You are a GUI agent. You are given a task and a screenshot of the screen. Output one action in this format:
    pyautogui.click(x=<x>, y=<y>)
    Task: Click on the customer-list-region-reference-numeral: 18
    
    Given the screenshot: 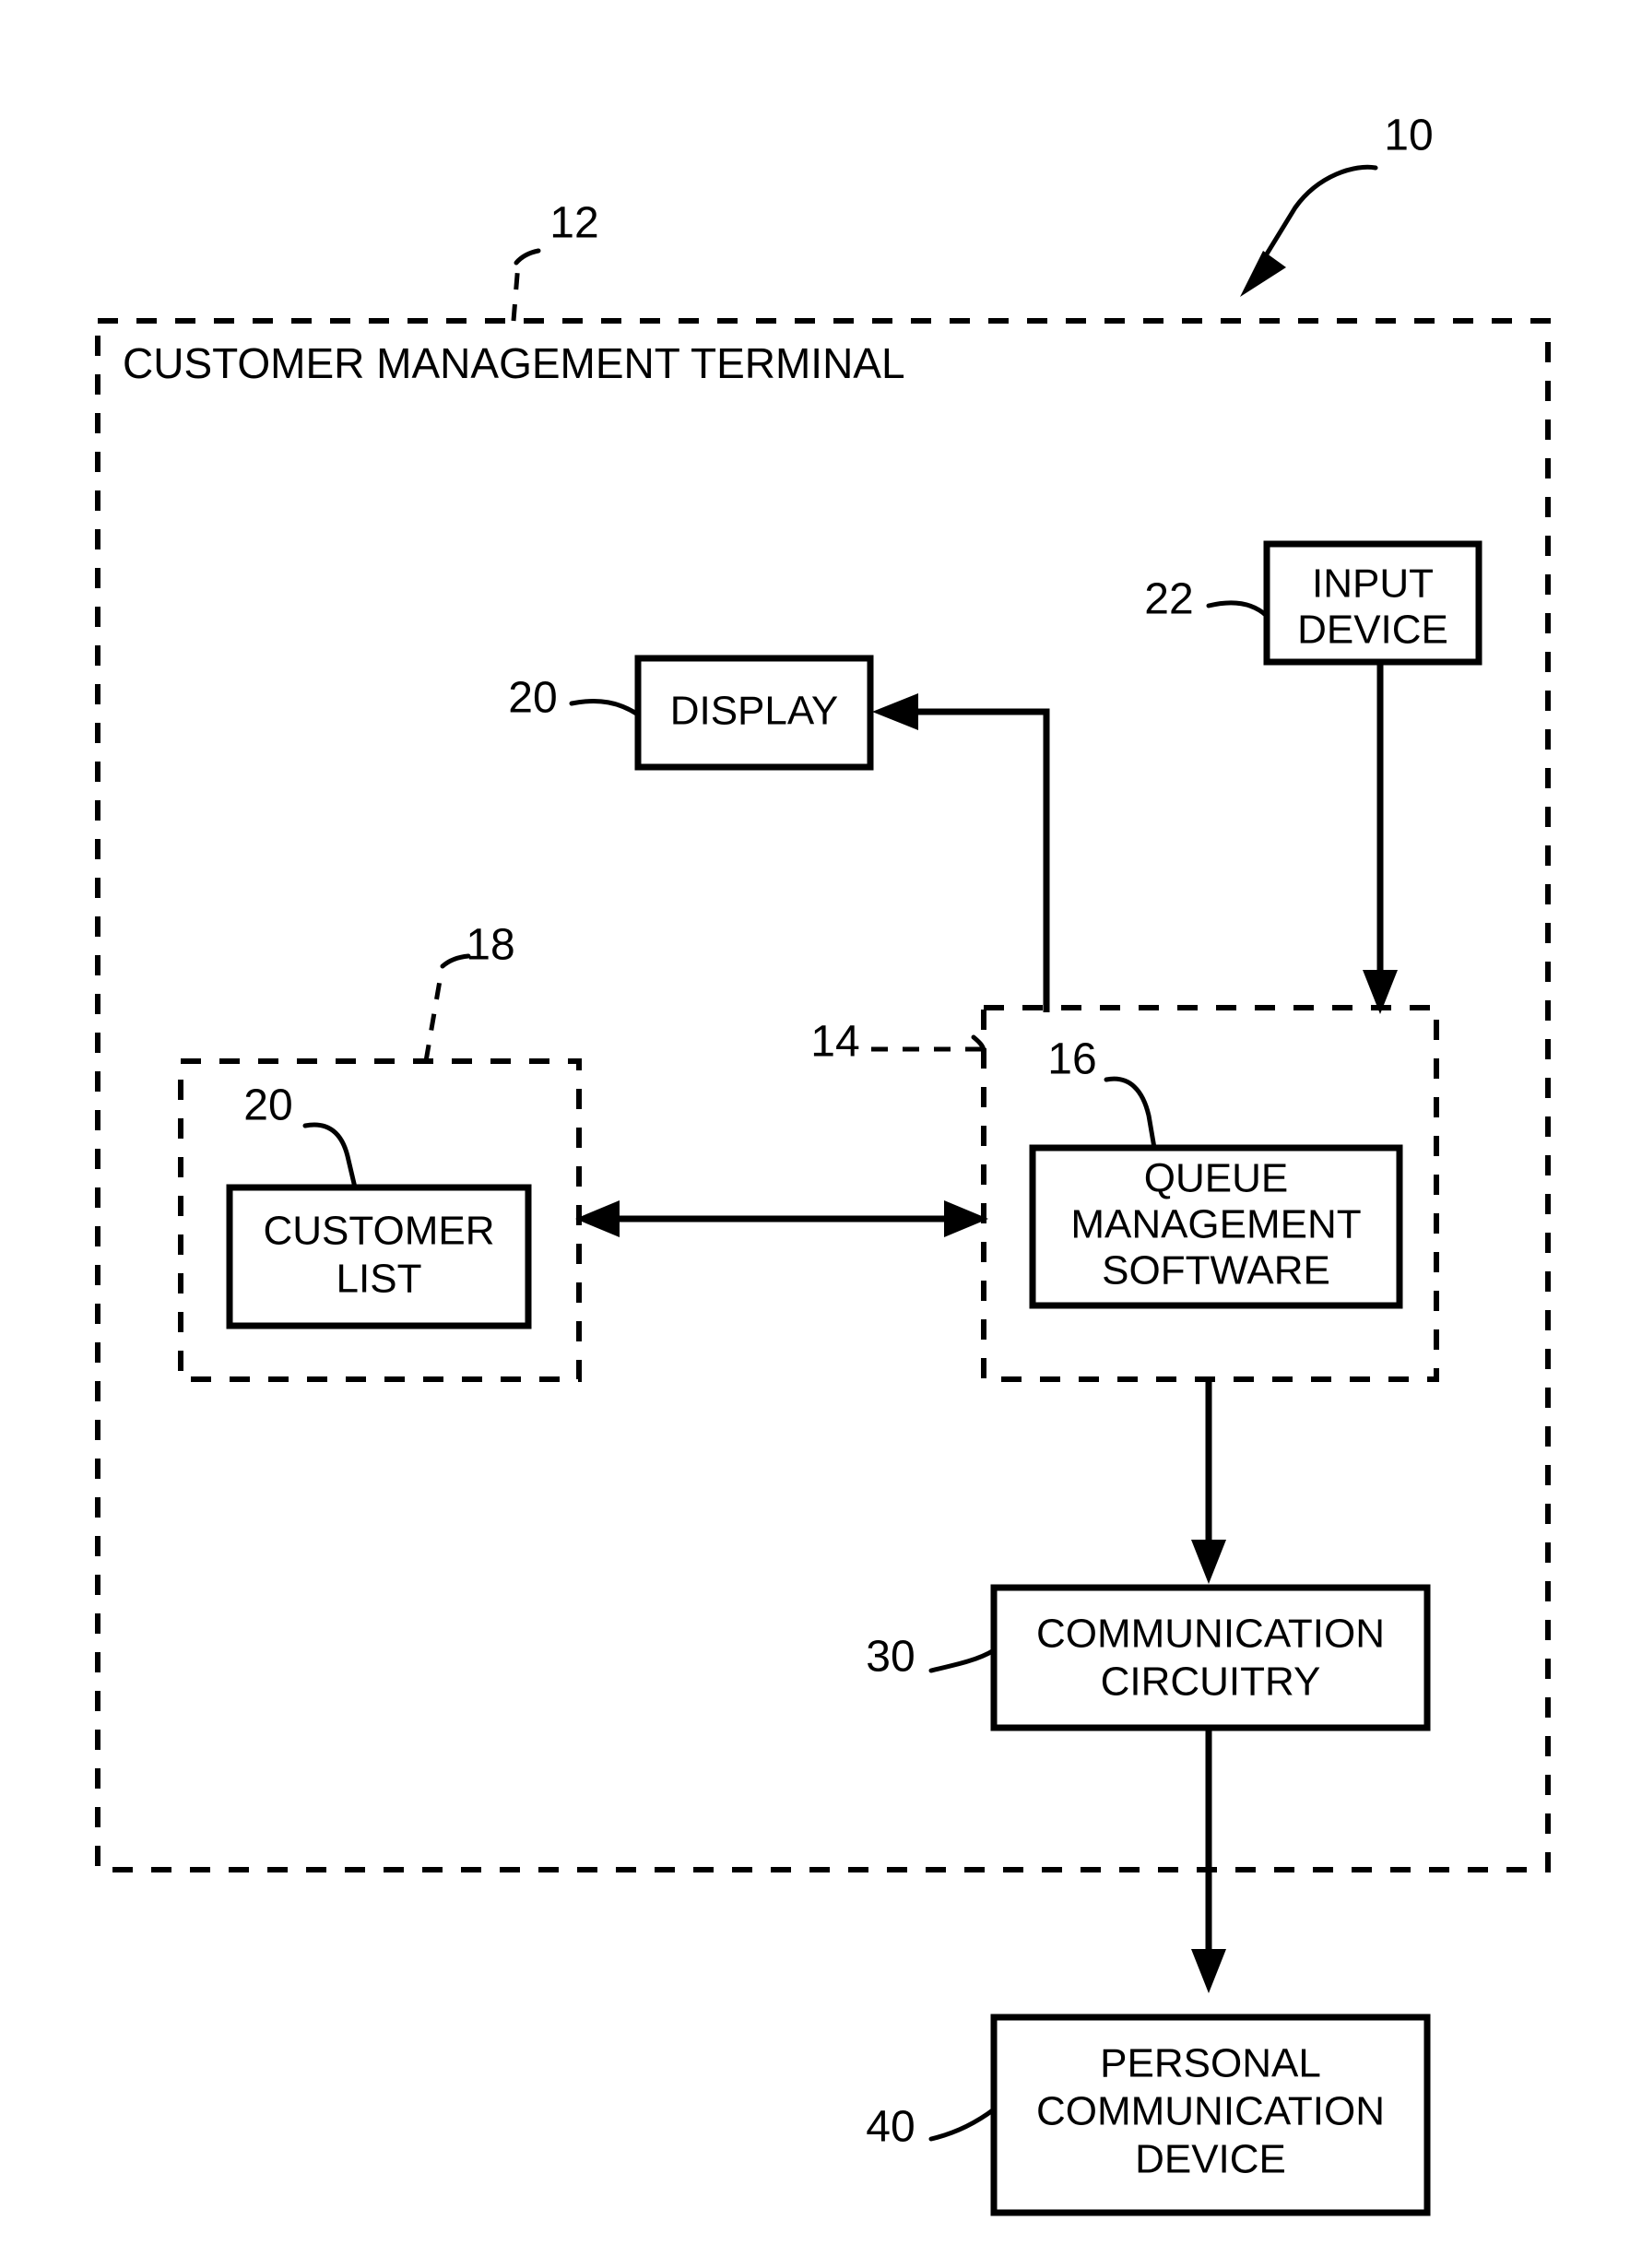 What is the action you would take?
    pyautogui.click(x=490, y=946)
    